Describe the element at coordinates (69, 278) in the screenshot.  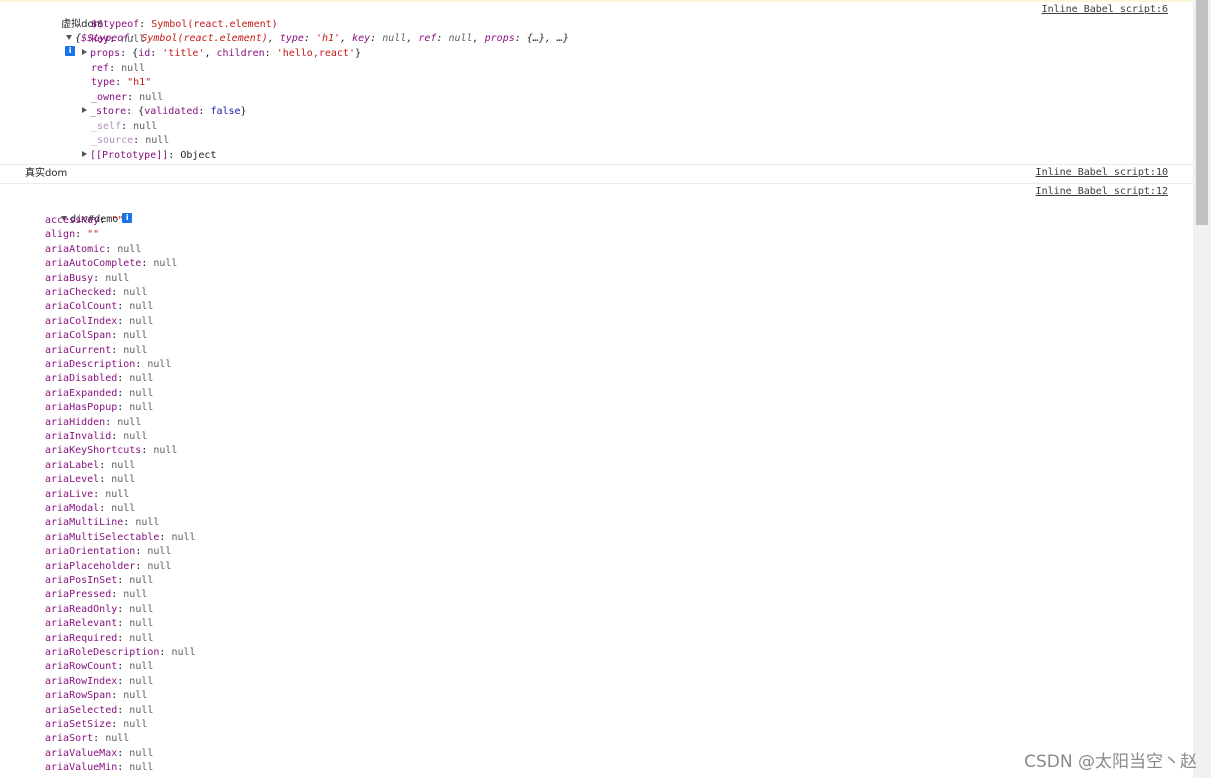
I see `property-key: ariaBusy` at that location.